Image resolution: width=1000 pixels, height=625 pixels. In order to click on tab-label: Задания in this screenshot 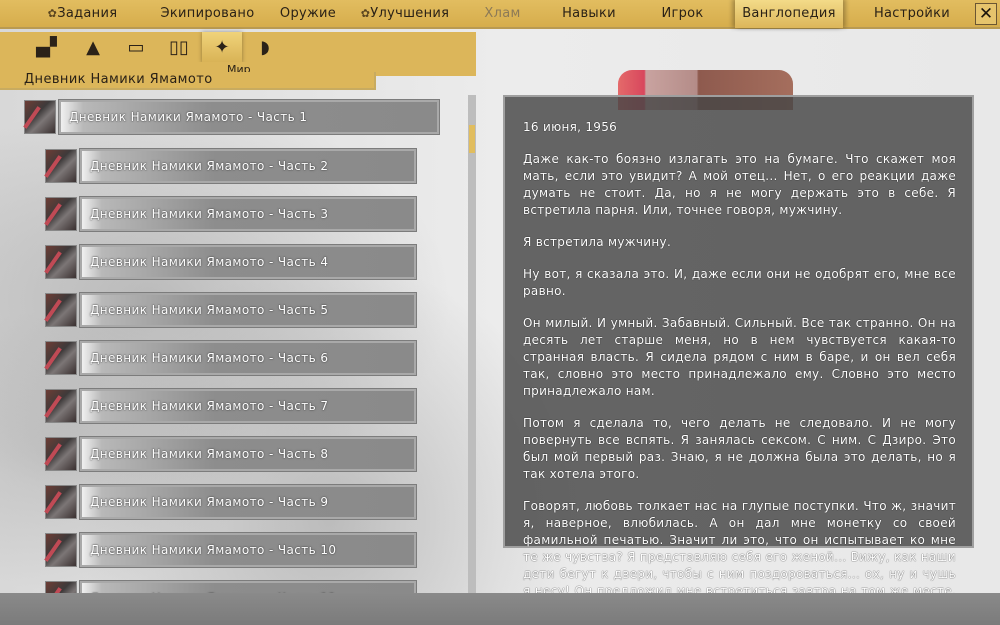, I will do `click(87, 13)`.